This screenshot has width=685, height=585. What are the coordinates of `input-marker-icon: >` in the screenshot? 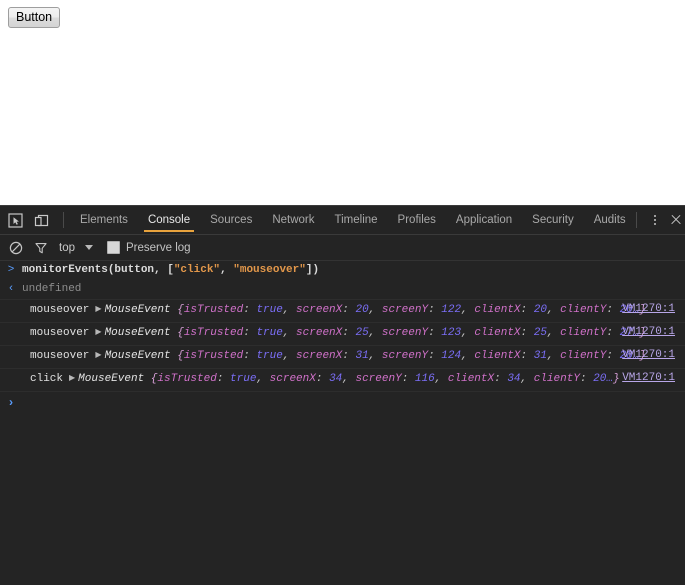 It's located at (11, 270).